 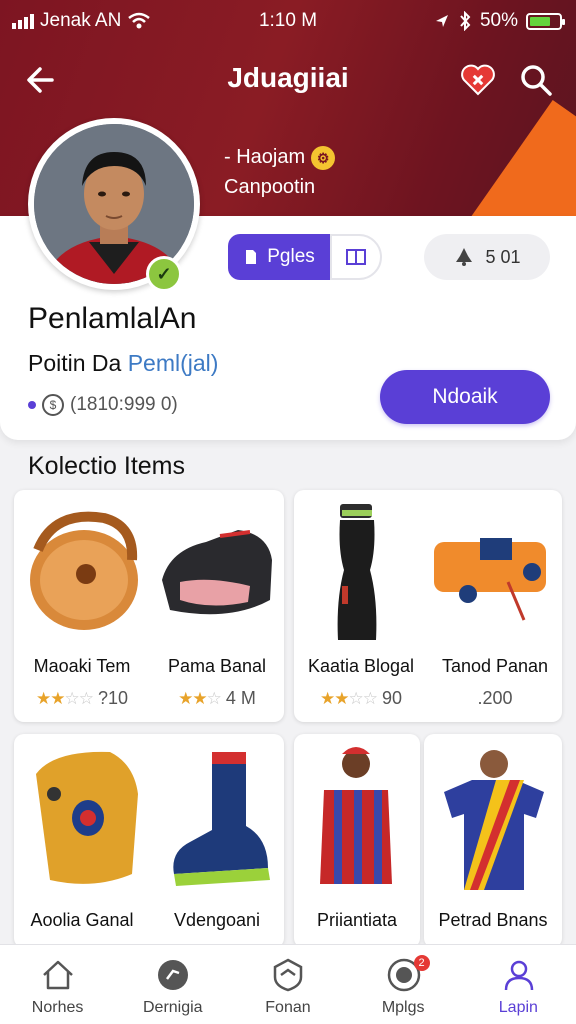 What do you see at coordinates (536, 80) in the screenshot?
I see `search-icon` at bounding box center [536, 80].